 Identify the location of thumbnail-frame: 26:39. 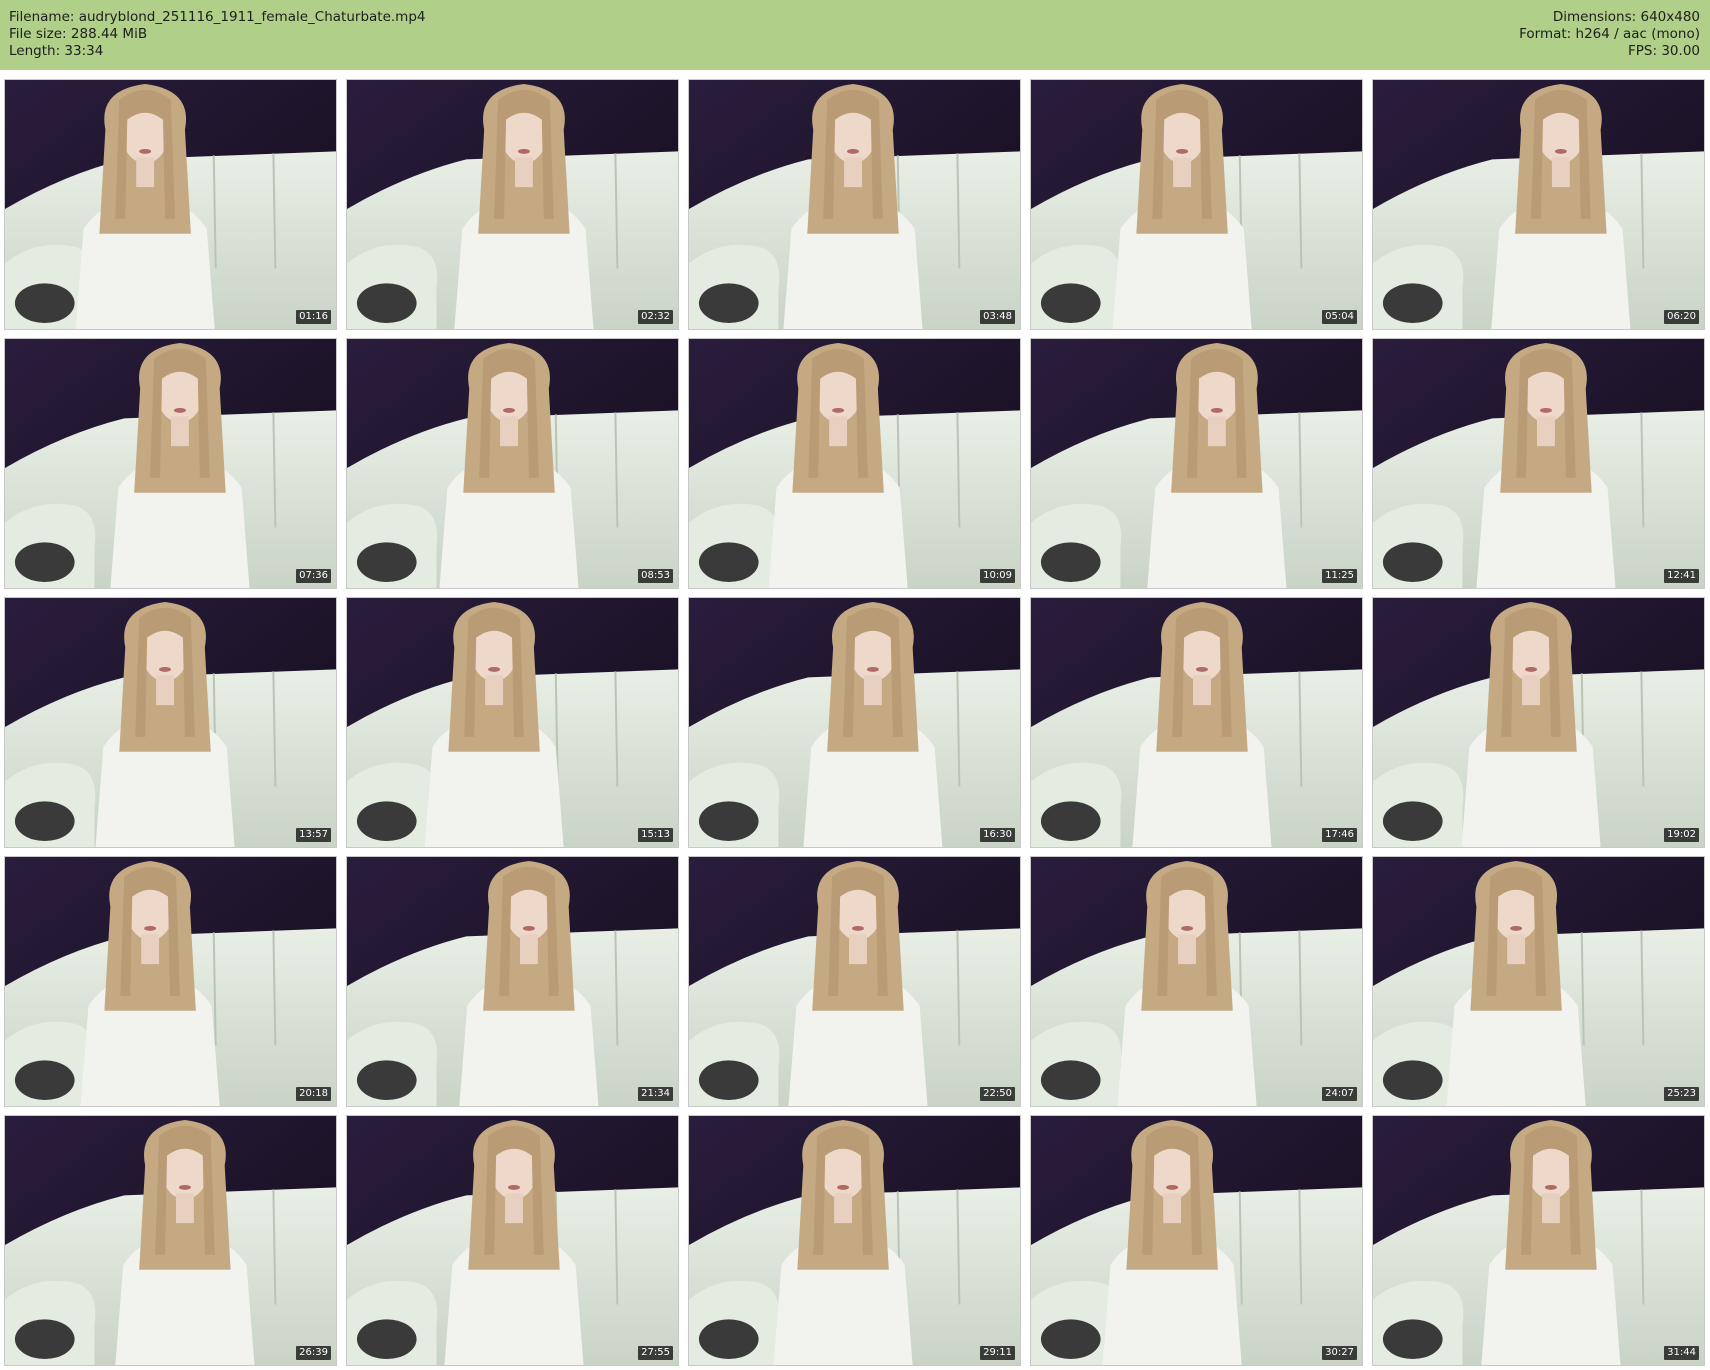
(170, 1240).